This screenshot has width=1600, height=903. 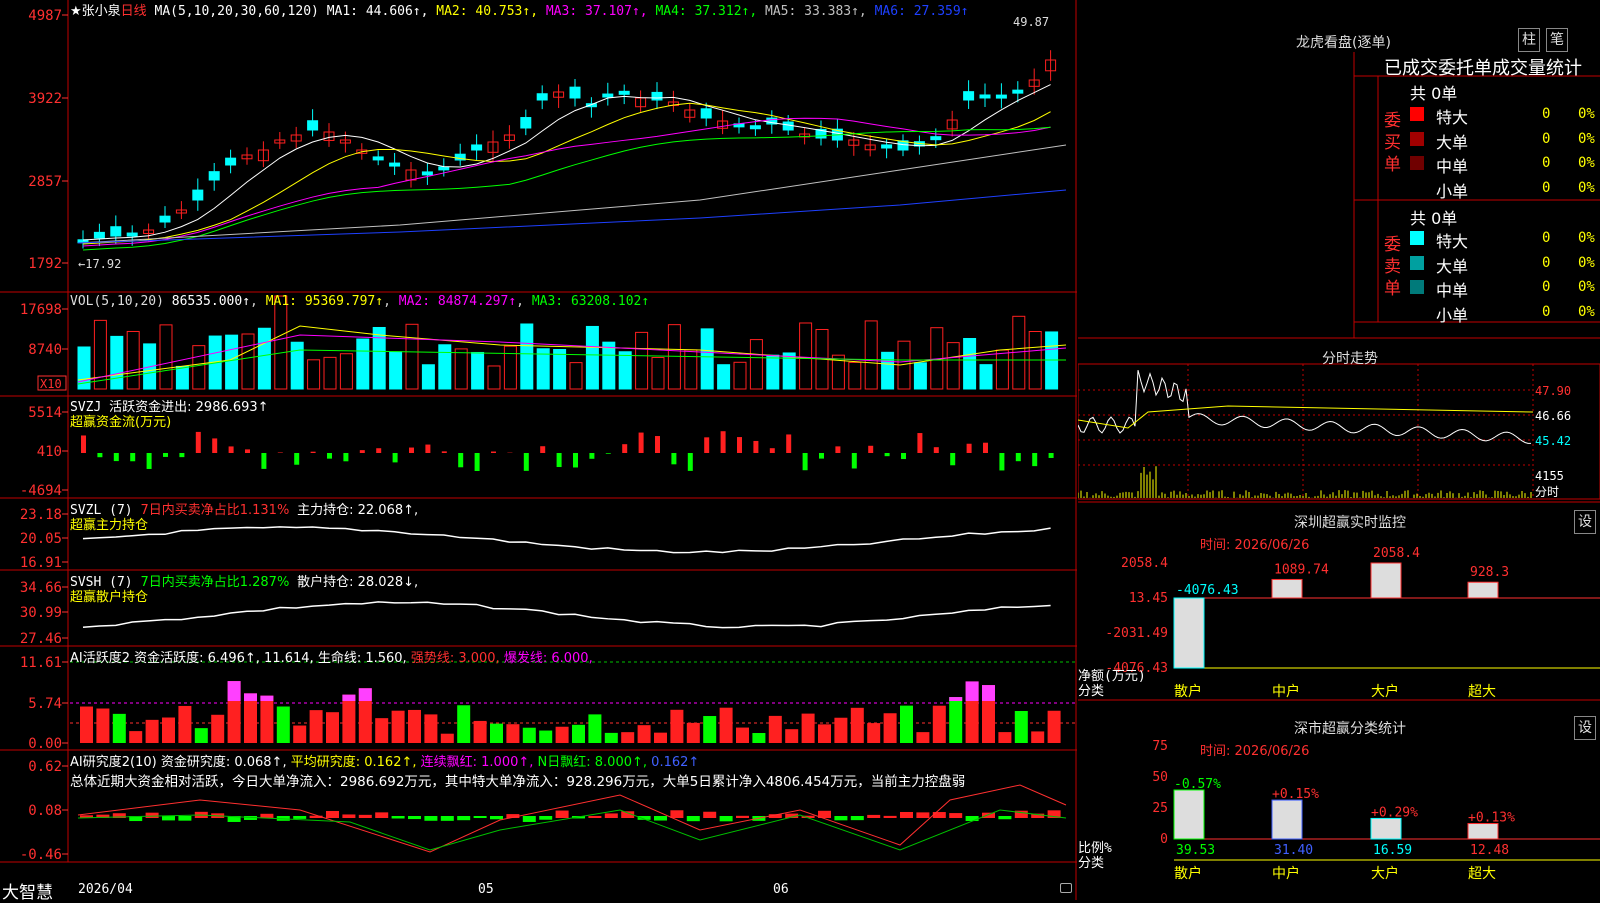 What do you see at coordinates (41, 515) in the screenshot?
I see `y-tick-label: 23.18` at bounding box center [41, 515].